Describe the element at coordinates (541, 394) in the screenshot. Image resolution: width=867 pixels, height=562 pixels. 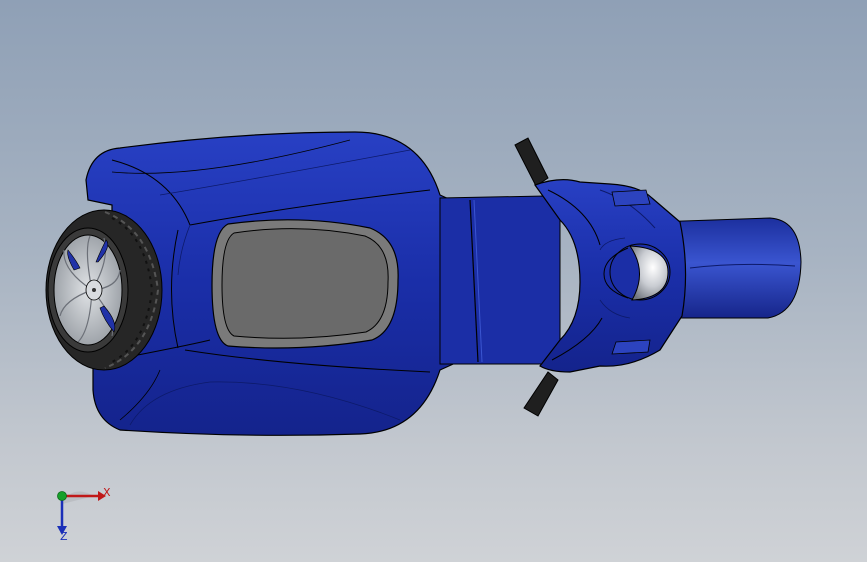
I see `handlebar-grip-bottom` at that location.